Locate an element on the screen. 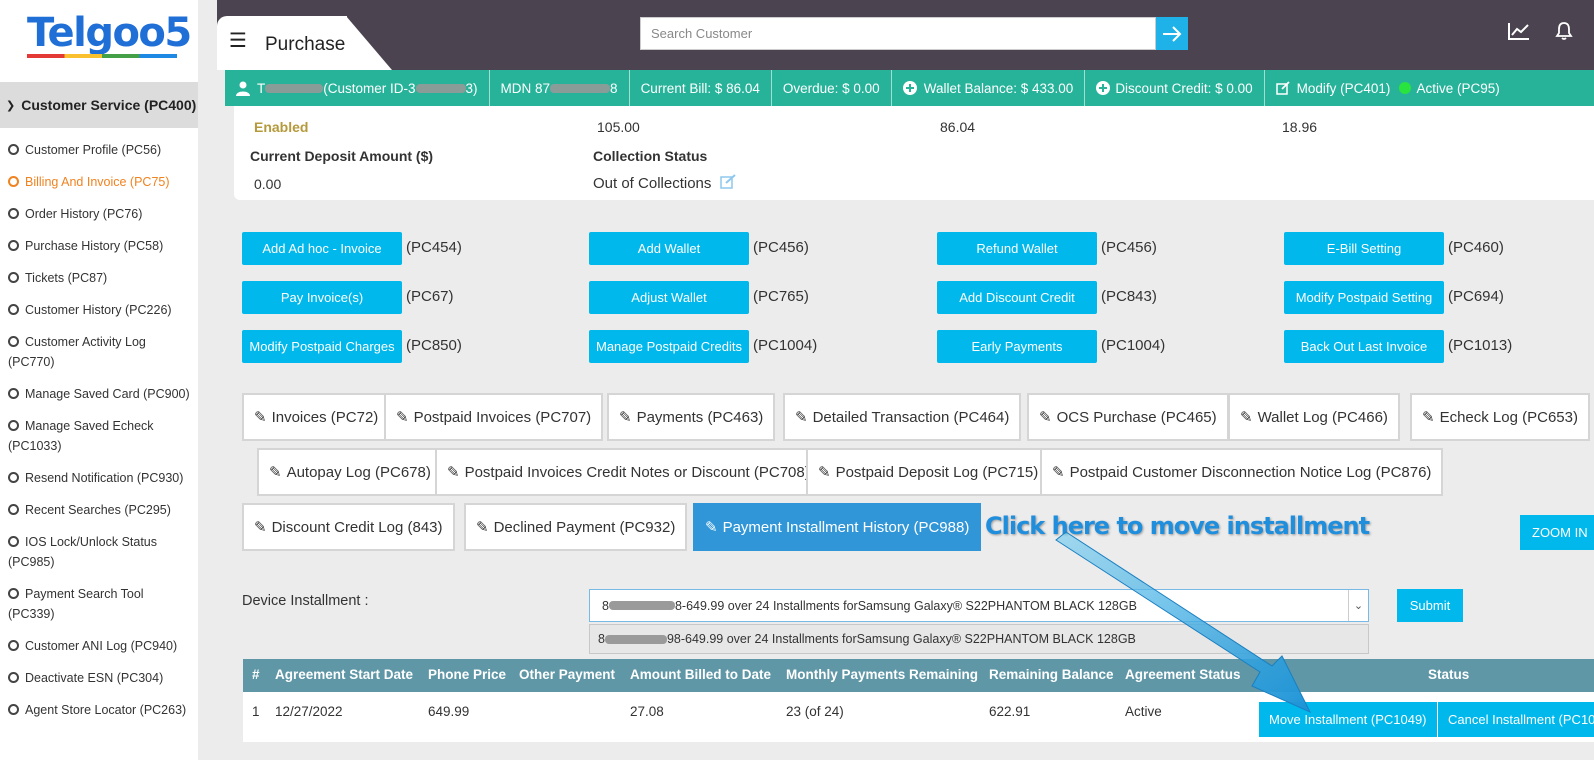  page-title: Purchase is located at coordinates (305, 44).